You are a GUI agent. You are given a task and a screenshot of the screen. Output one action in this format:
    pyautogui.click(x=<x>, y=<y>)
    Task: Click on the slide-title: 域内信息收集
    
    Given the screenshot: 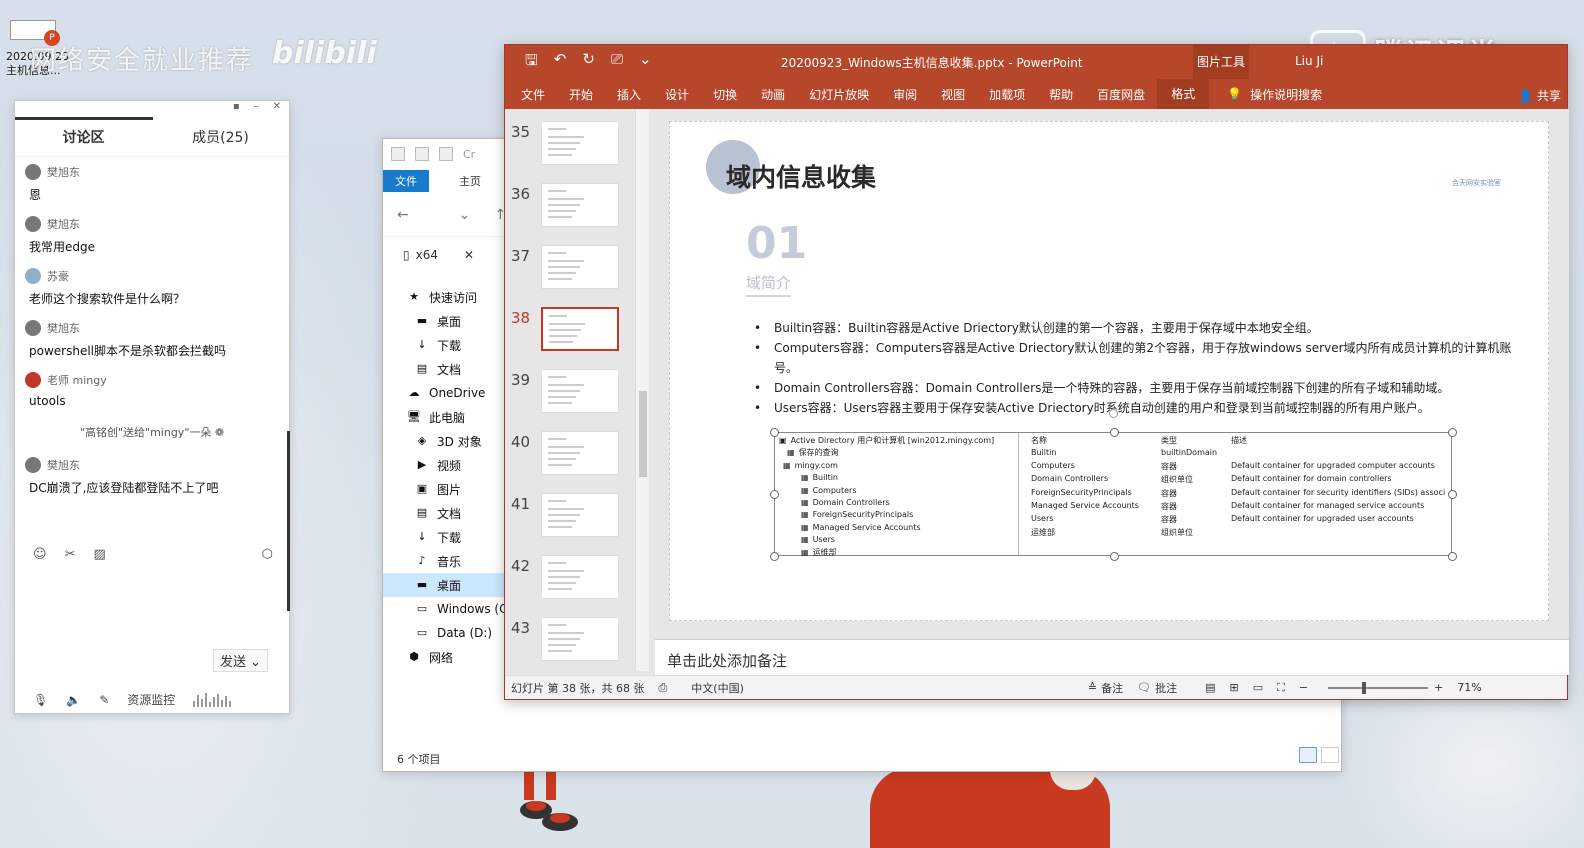 What is the action you would take?
    pyautogui.click(x=801, y=176)
    